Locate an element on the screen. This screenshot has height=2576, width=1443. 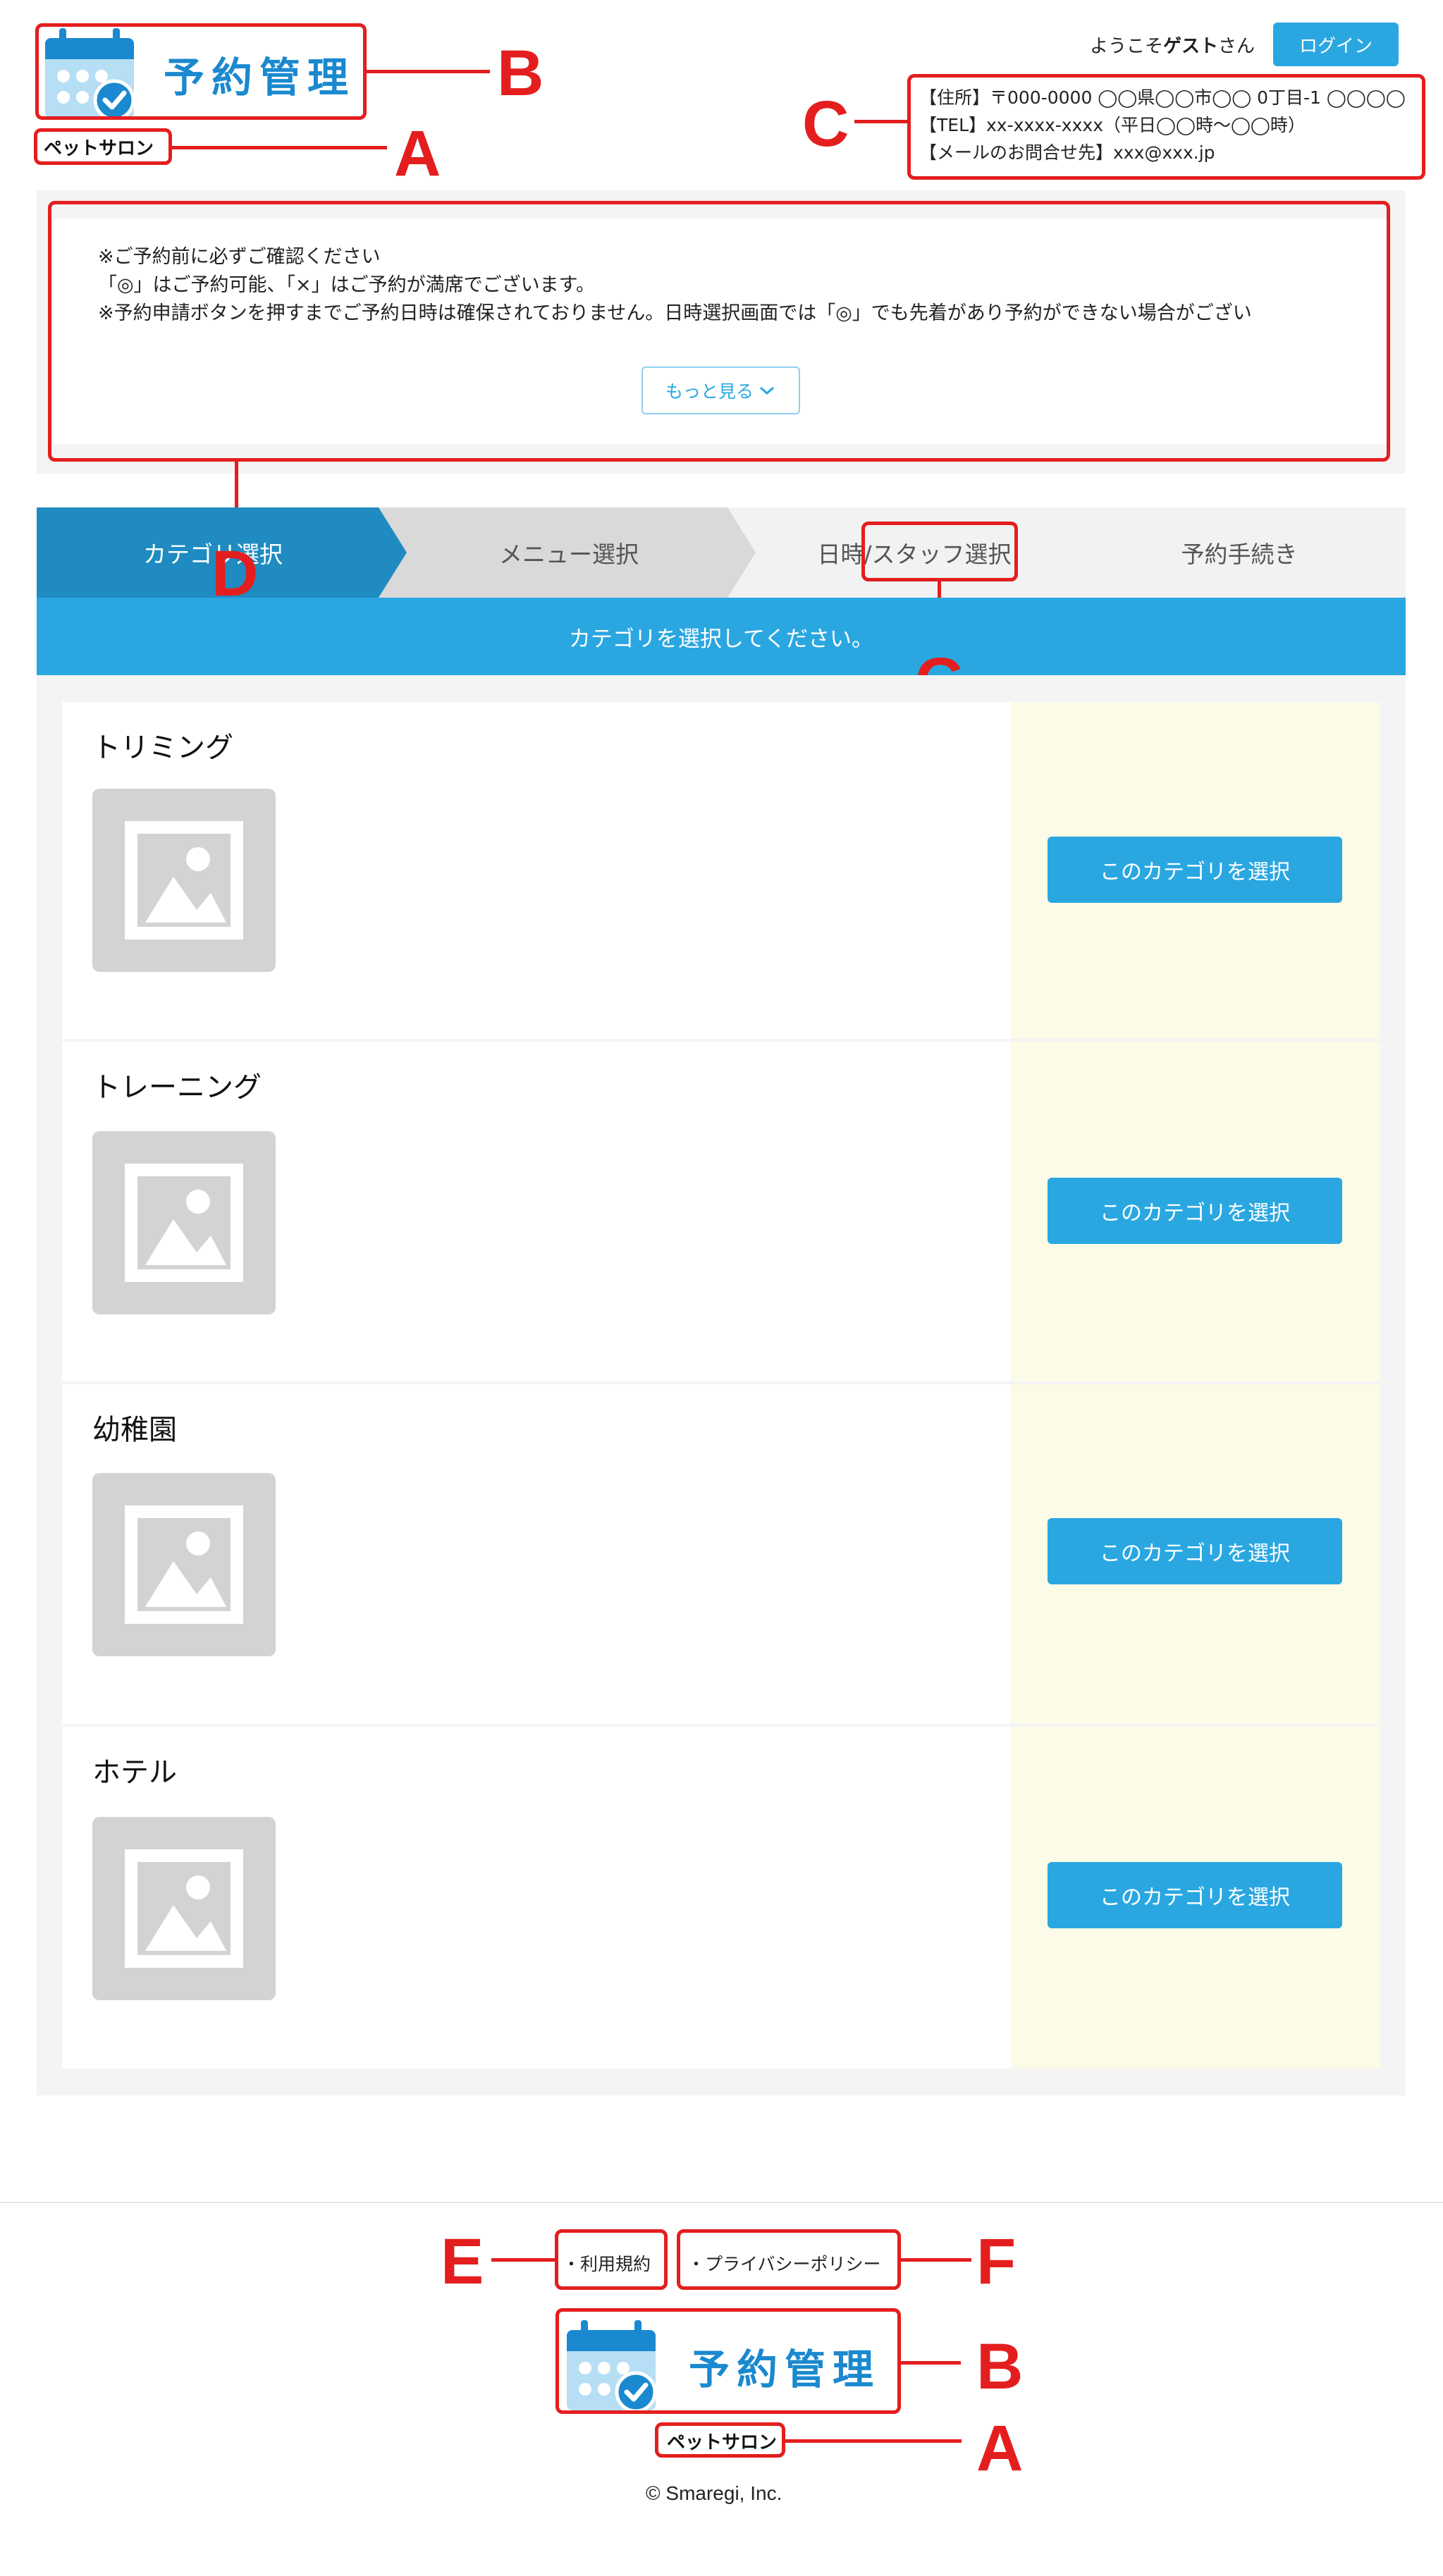
category-row: トレーニング このカテゴリを選択 is located at coordinates (721, 1211).